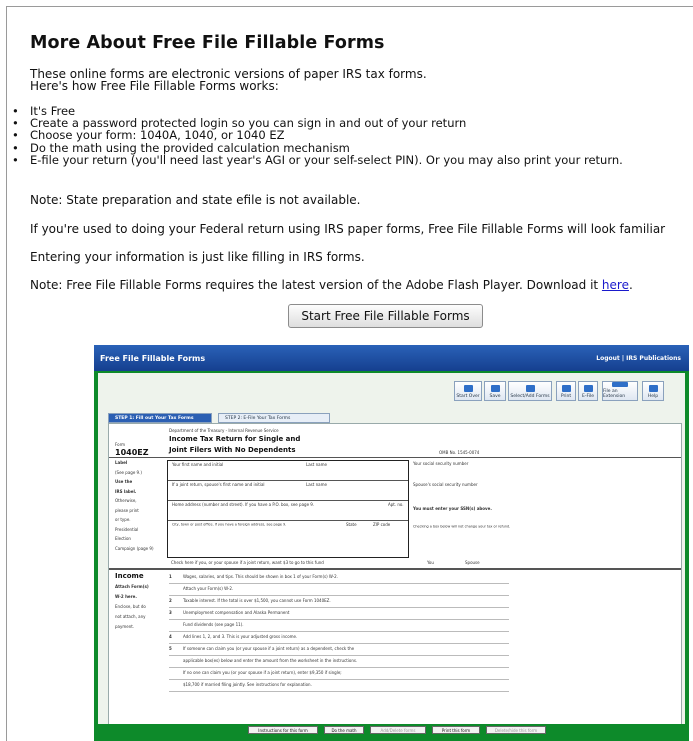 This screenshot has height=741, width=693. I want to click on omb-number: OMB No. 1545-0074, so click(459, 452).